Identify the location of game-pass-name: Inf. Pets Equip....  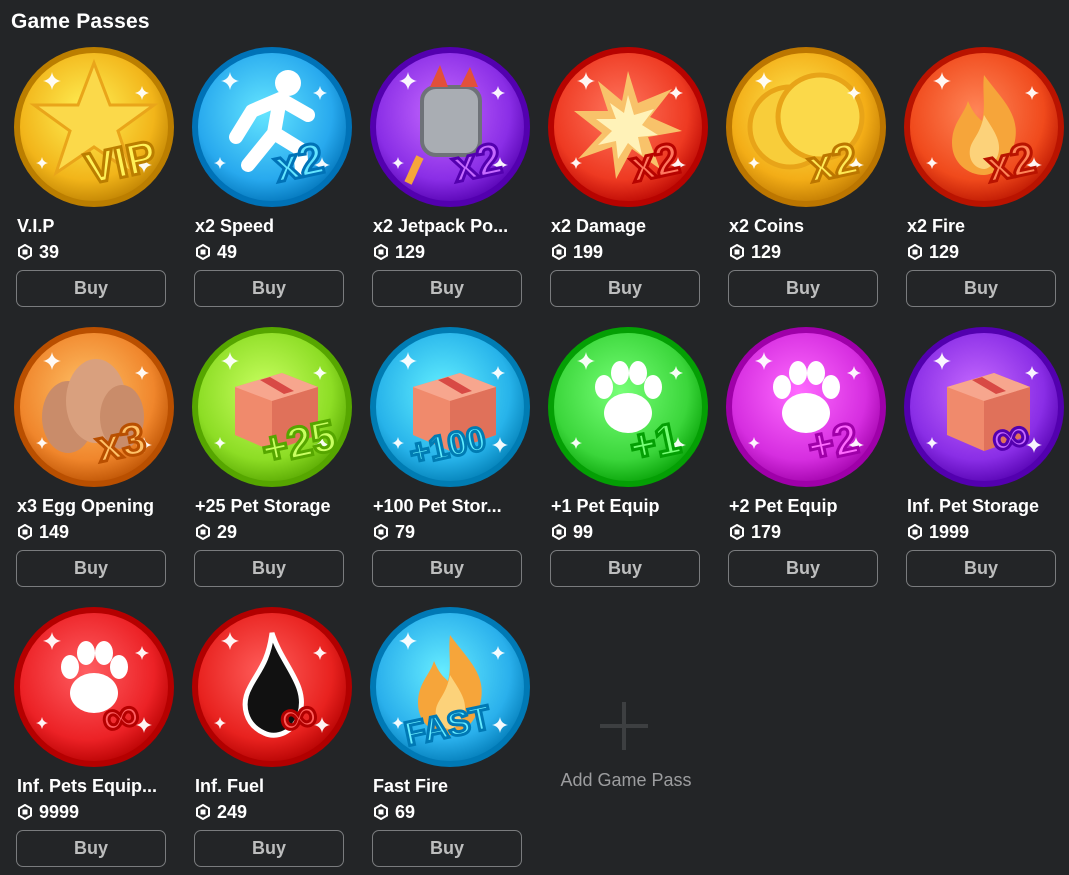
(87, 786).